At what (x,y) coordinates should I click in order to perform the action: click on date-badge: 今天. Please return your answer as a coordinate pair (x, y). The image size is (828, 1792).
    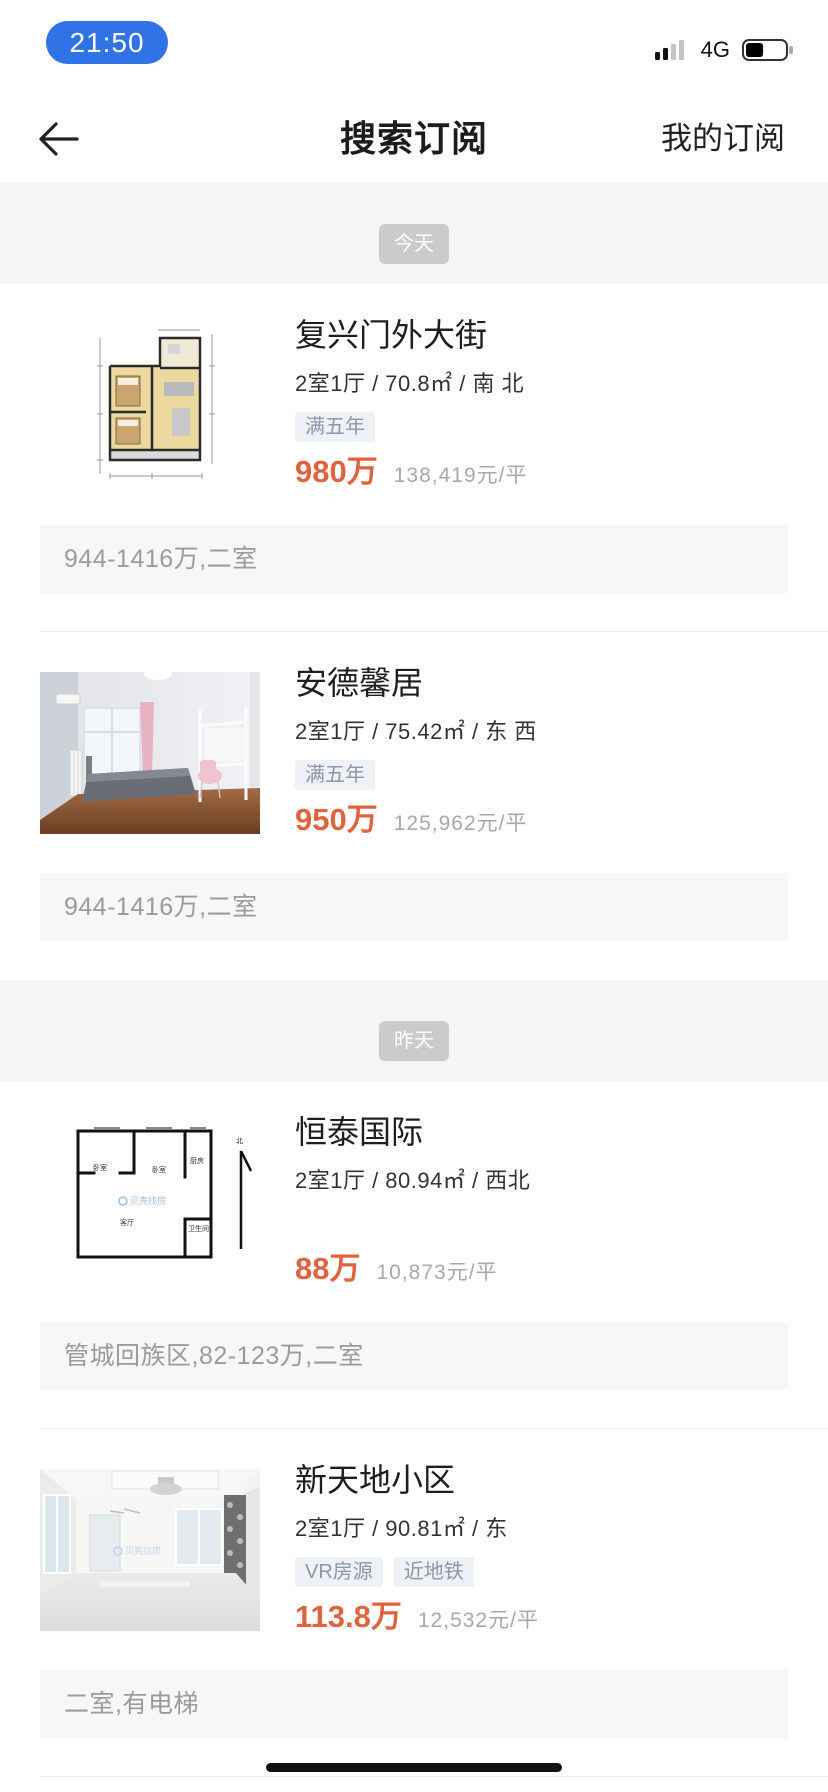
    Looking at the image, I should click on (414, 244).